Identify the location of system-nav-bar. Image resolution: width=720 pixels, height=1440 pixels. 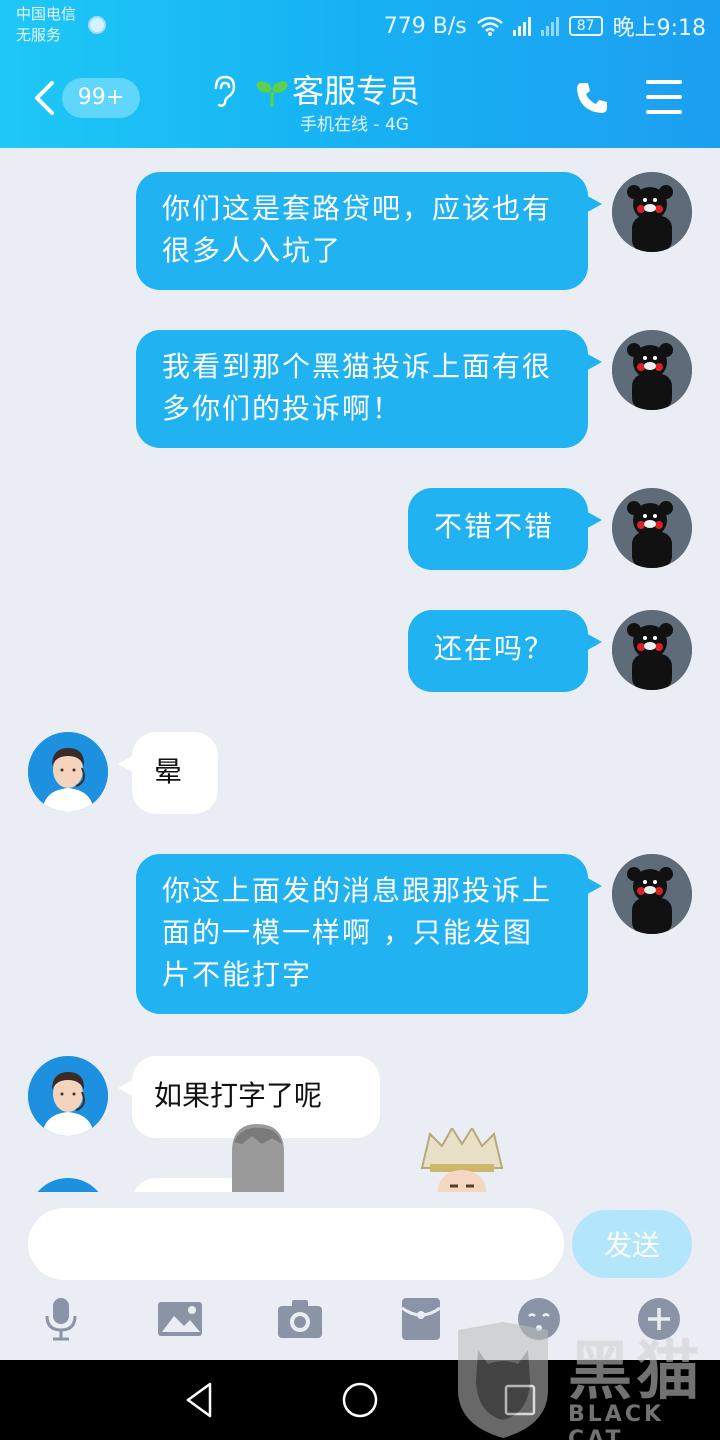
(360, 1400).